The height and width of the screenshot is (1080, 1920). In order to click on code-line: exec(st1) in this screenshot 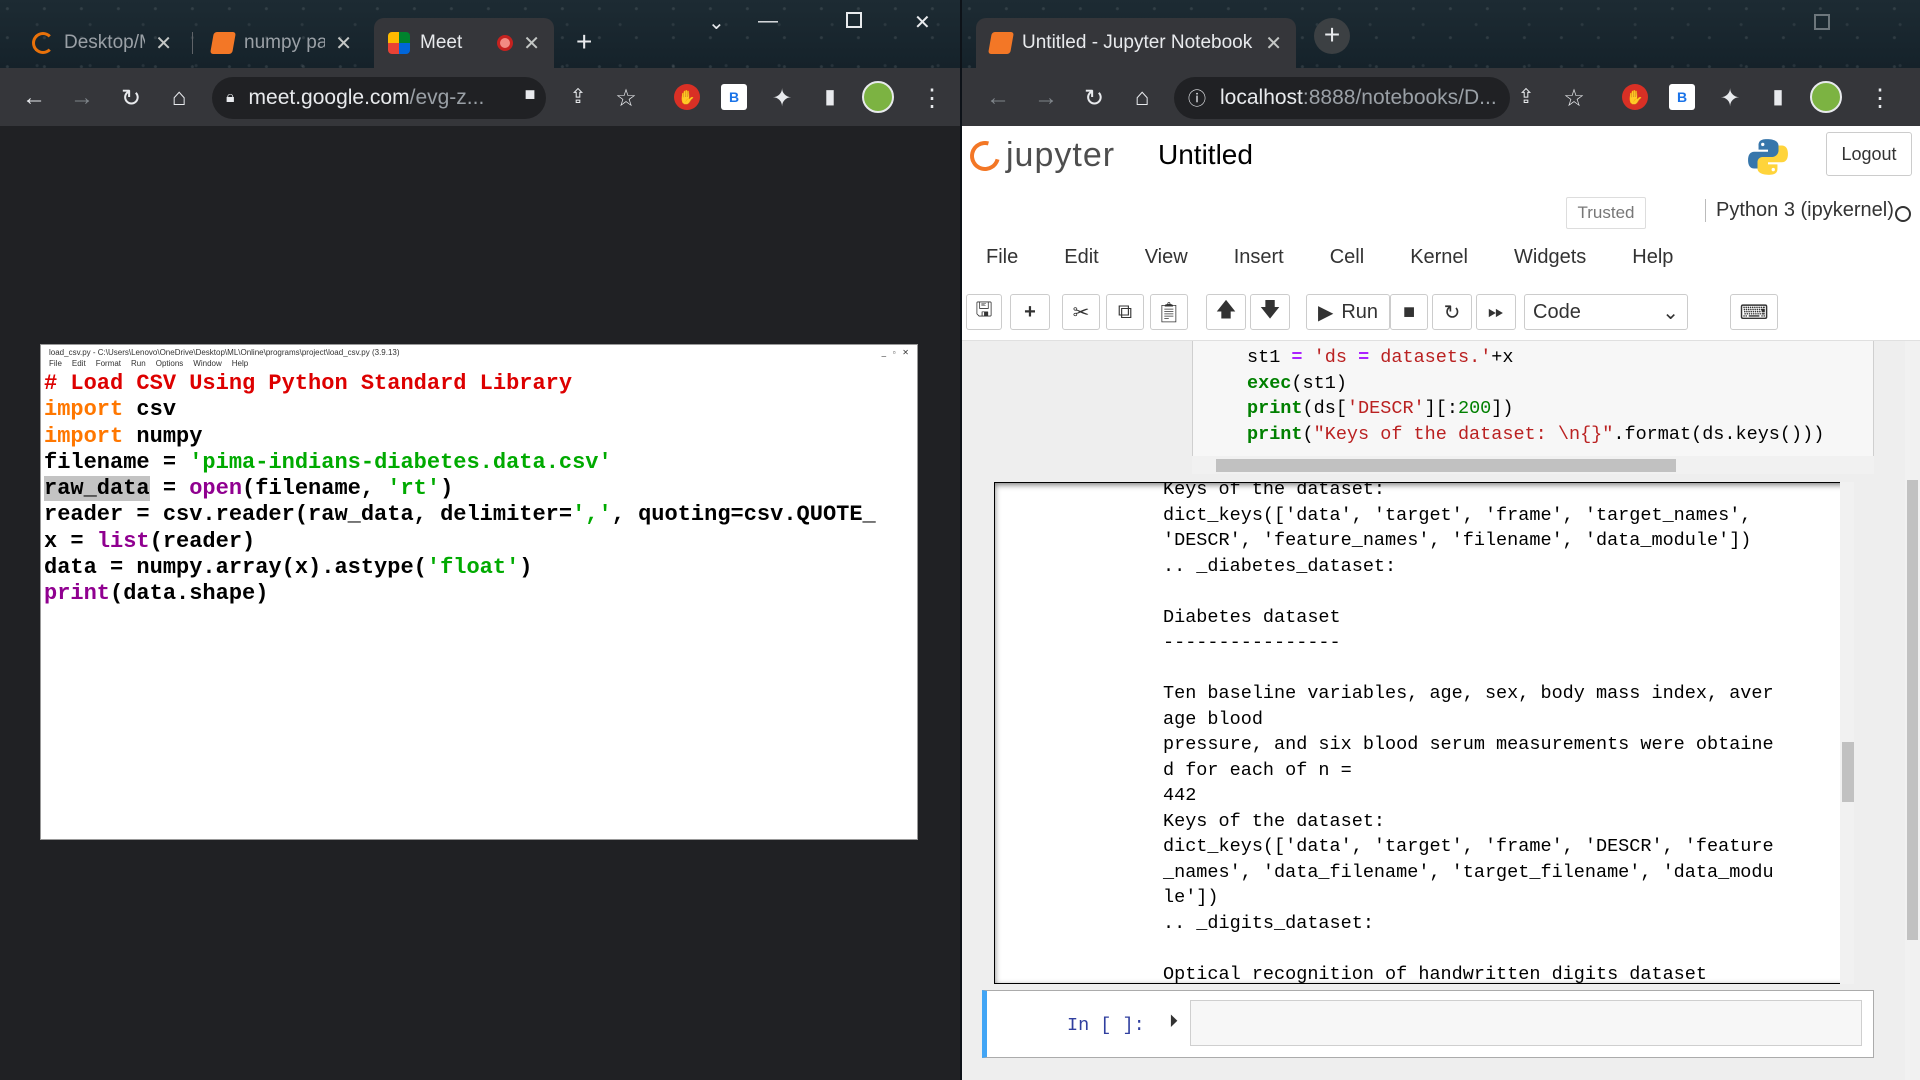, I will do `click(1297, 383)`.